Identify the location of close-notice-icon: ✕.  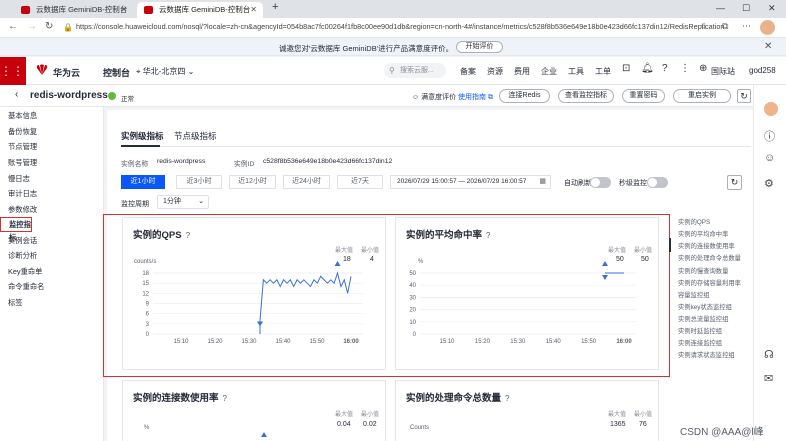
(768, 46).